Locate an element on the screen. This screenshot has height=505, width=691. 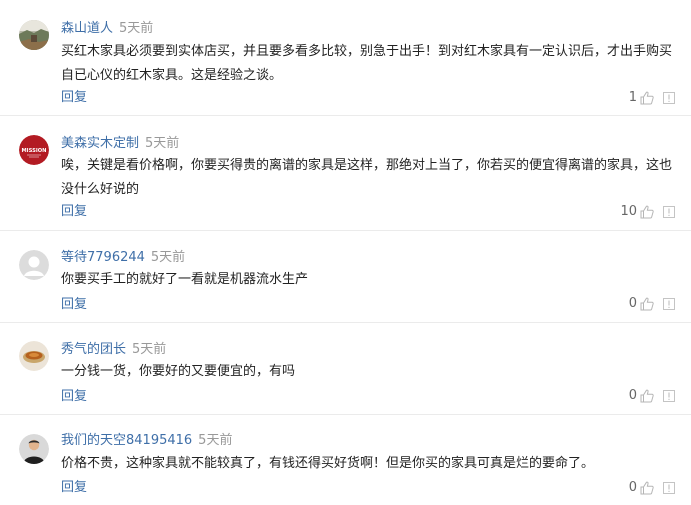
username: 我们的天空84195416 is located at coordinates (126, 440).